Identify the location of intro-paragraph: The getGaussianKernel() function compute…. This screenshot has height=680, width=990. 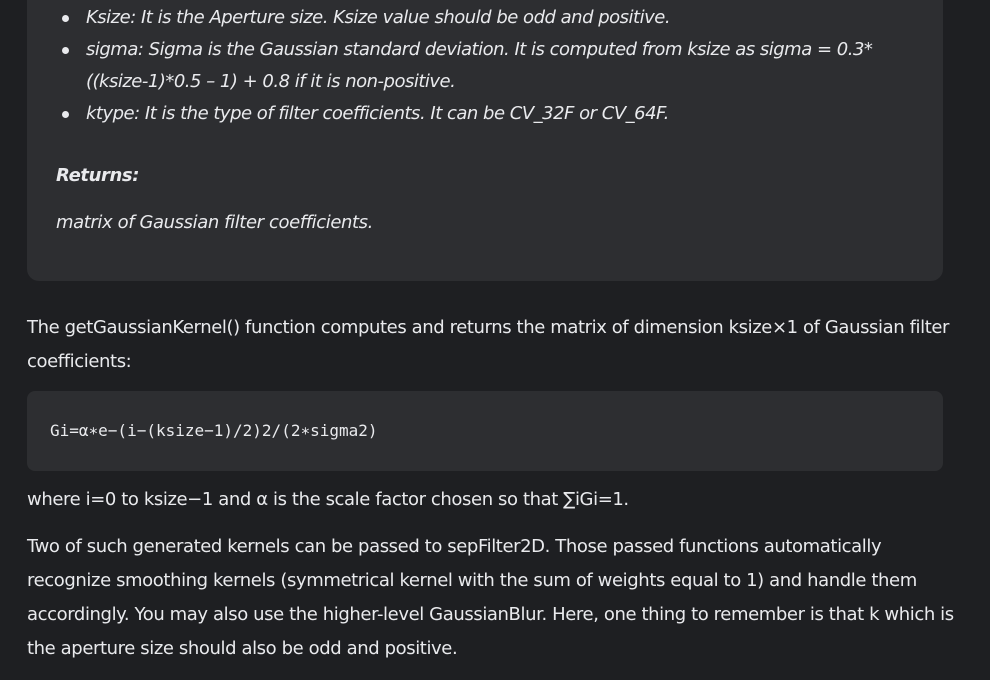
(488, 344).